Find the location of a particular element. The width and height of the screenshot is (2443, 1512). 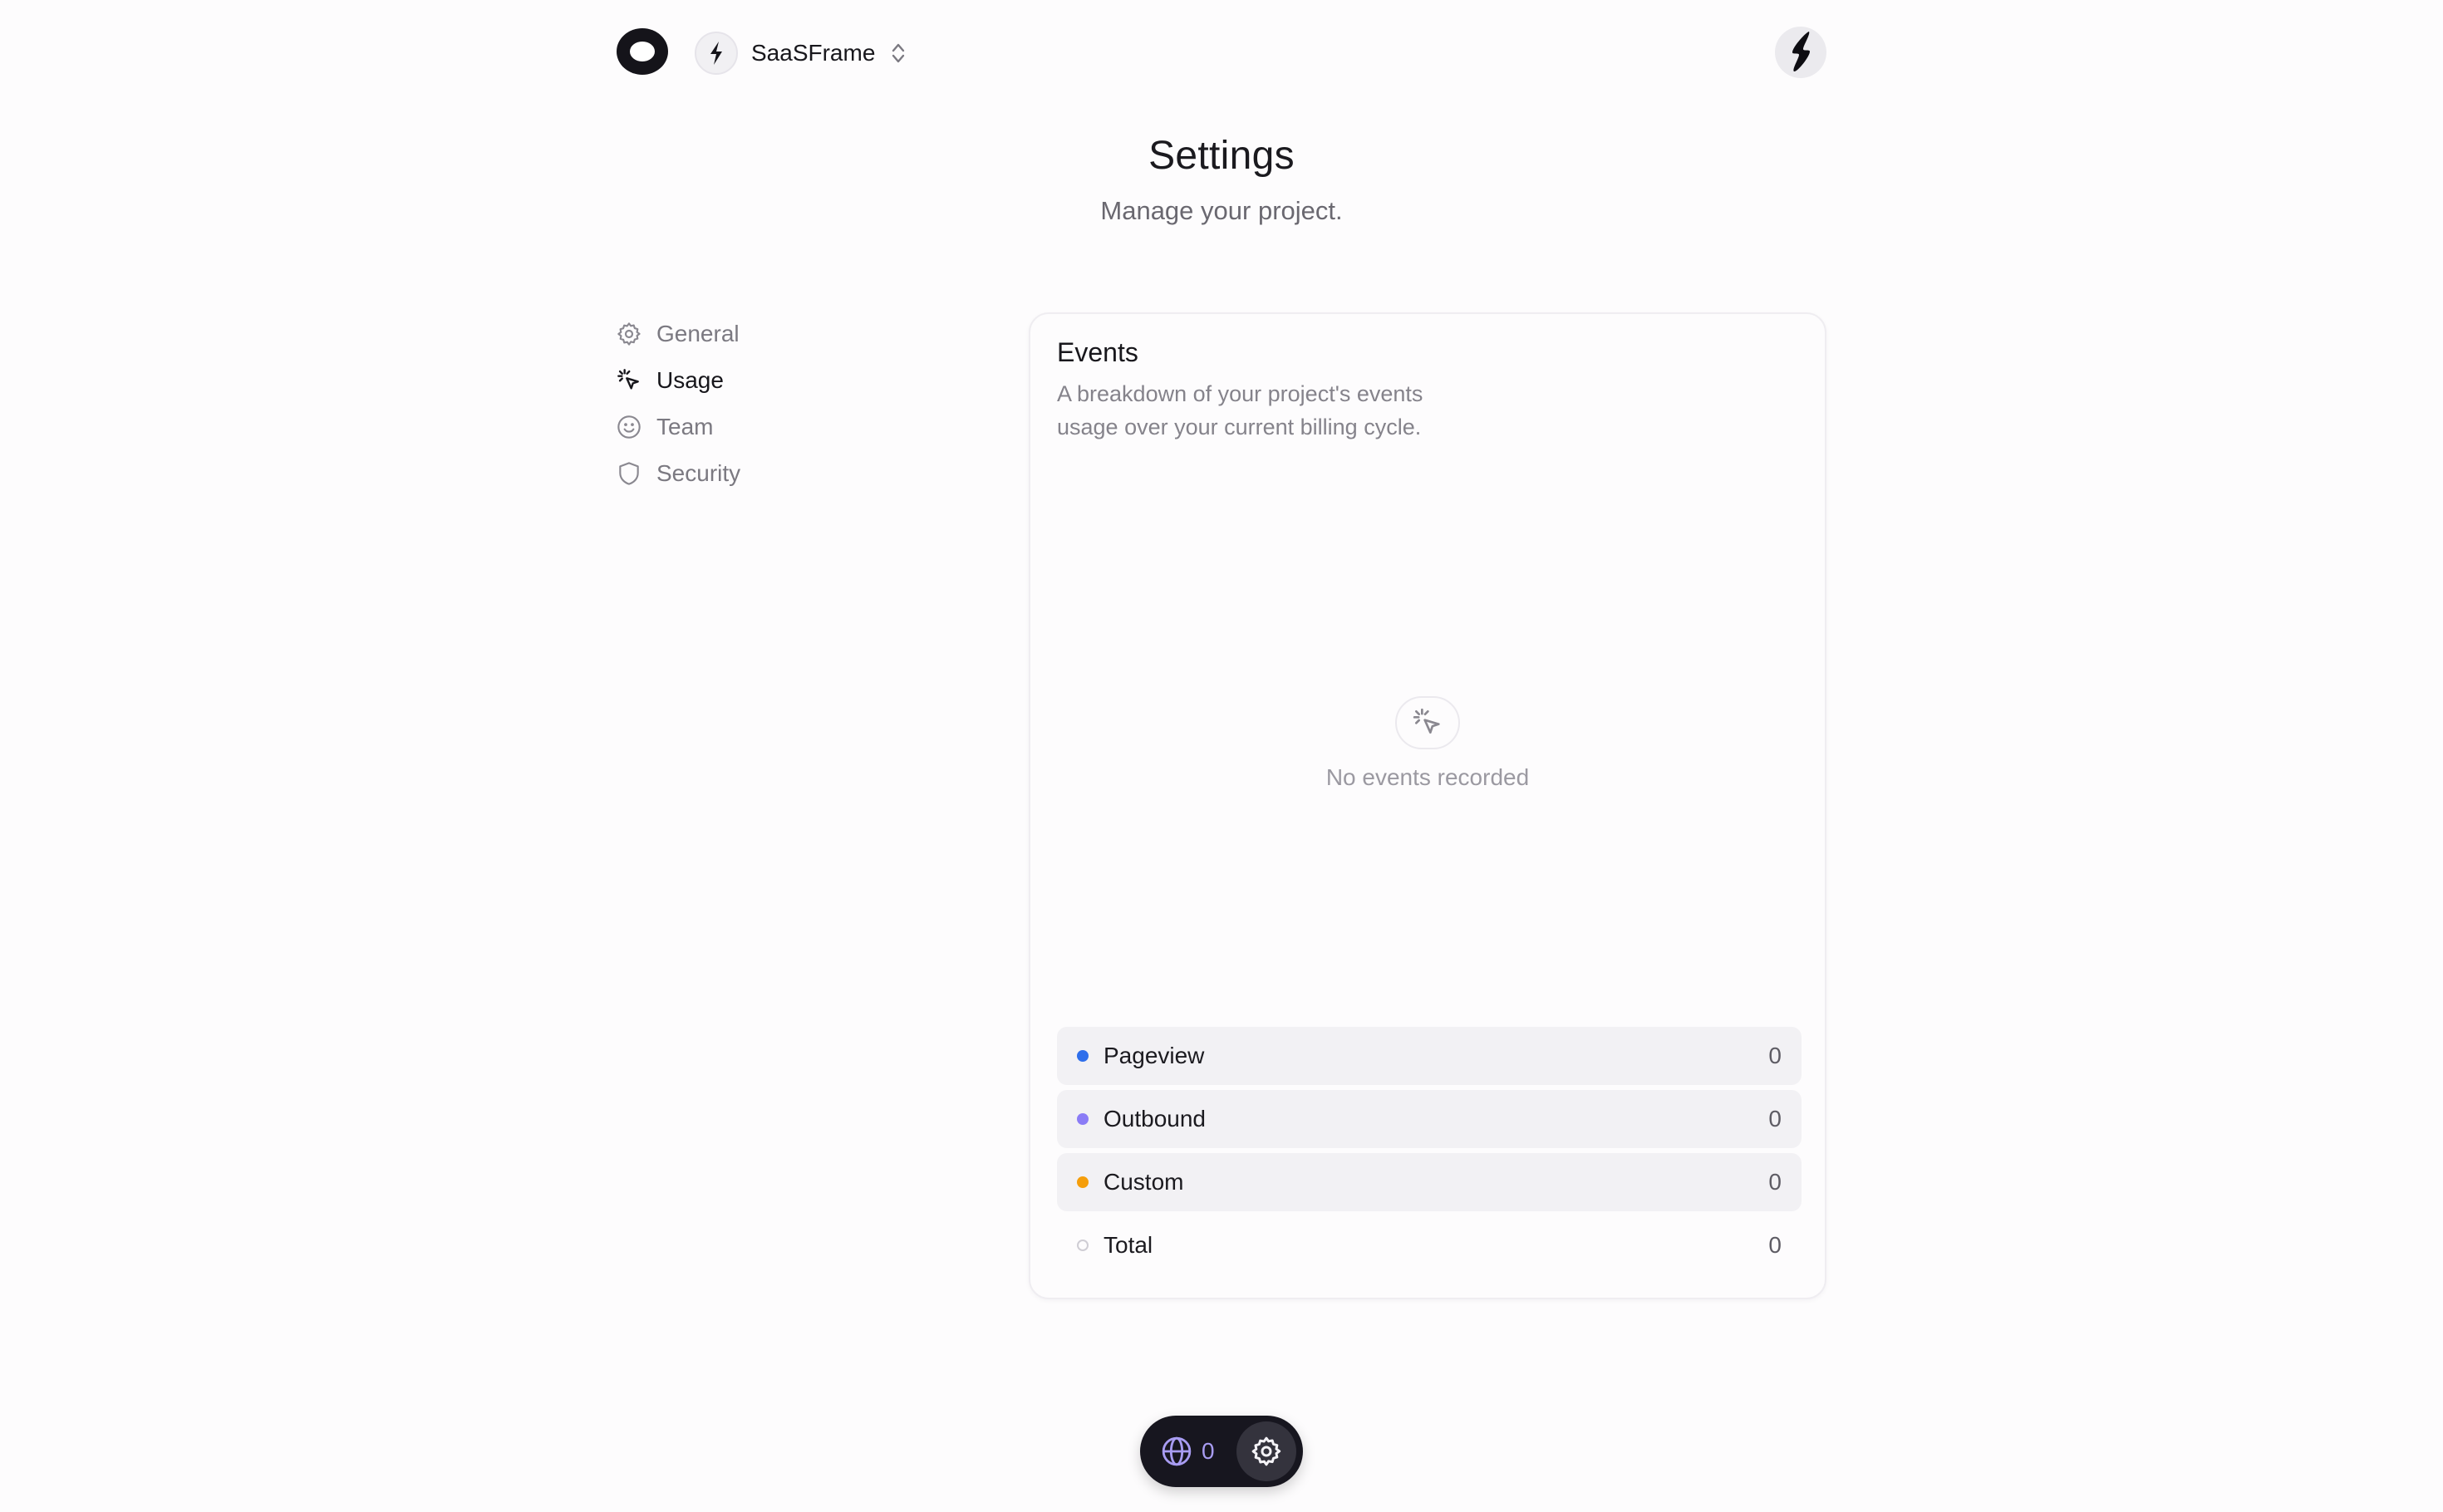

custom-dot is located at coordinates (1083, 1182).